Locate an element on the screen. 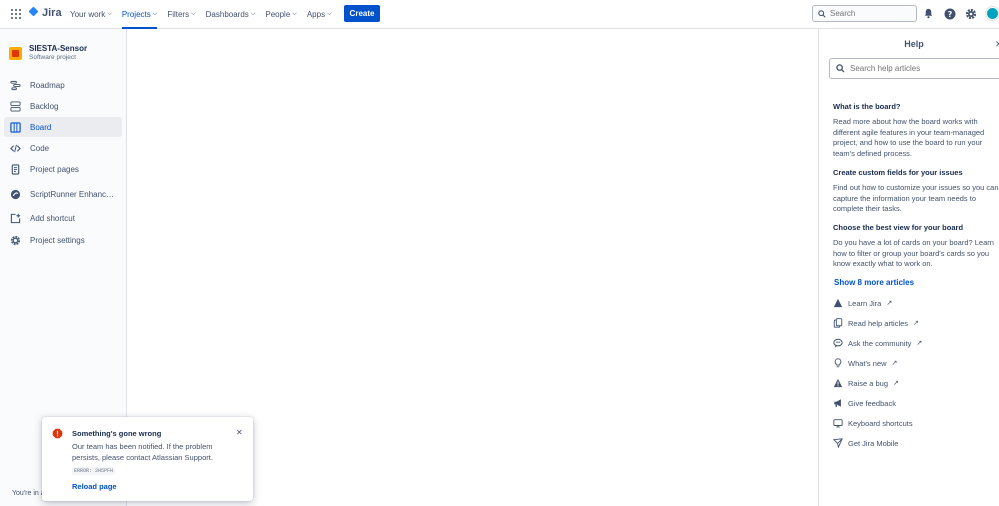 The height and width of the screenshot is (506, 999). help-link-label: Read help articles is located at coordinates (878, 323).